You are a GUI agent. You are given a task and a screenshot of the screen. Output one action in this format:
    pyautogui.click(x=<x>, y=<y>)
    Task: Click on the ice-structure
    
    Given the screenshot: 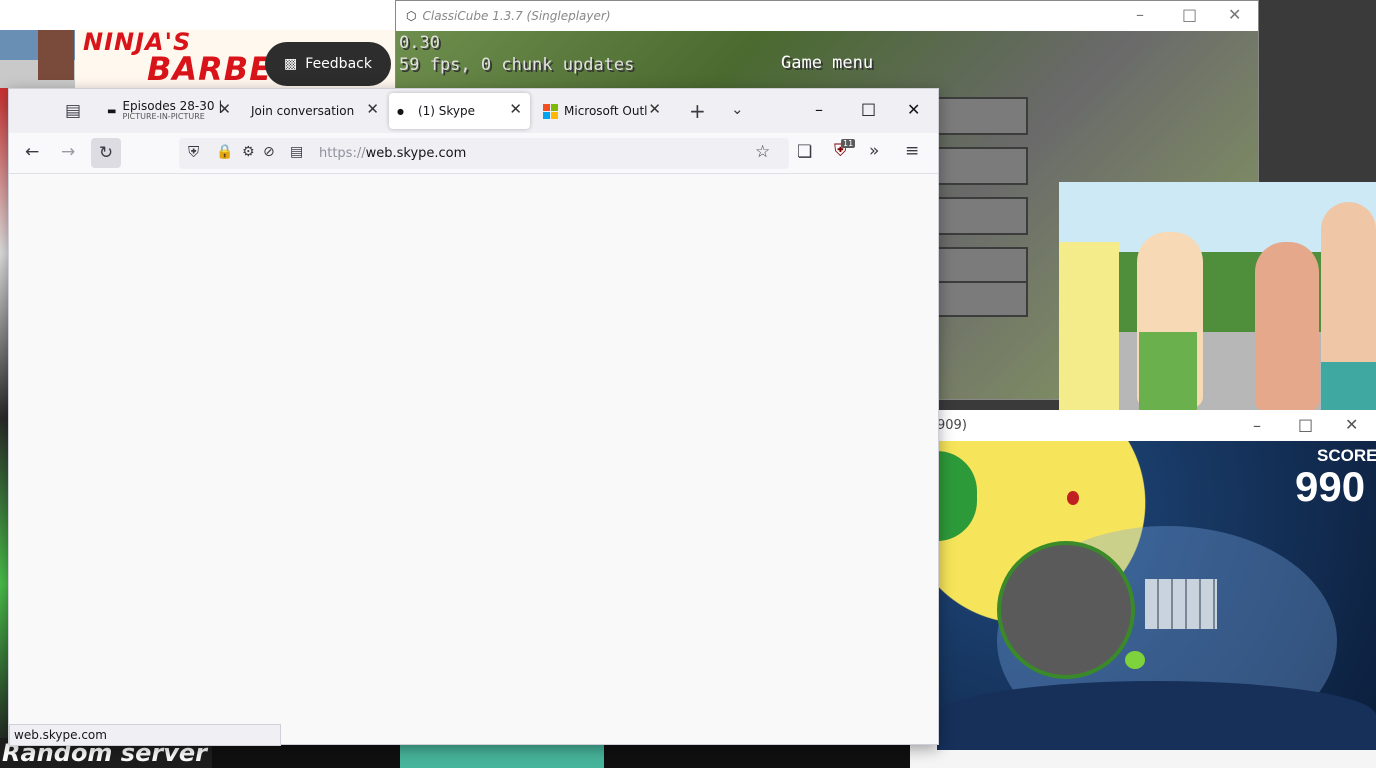 What is the action you would take?
    pyautogui.click(x=1181, y=604)
    